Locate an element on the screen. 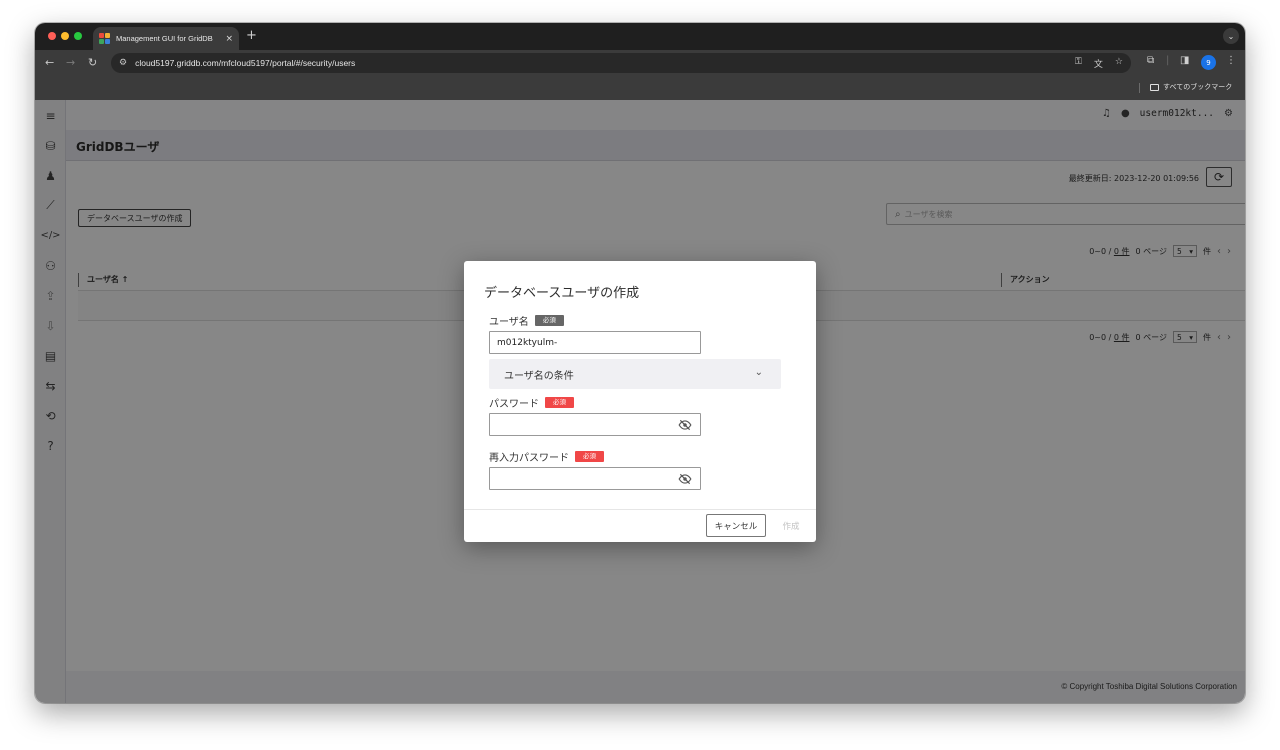  all-bookmarks-button: すべてのブックマーク is located at coordinates (1191, 87).